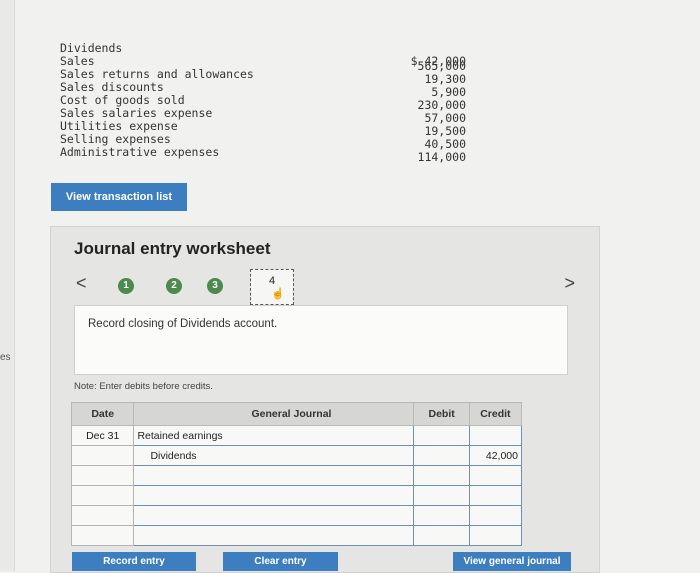  What do you see at coordinates (274, 455) in the screenshot?
I see `account-input: Dividends` at bounding box center [274, 455].